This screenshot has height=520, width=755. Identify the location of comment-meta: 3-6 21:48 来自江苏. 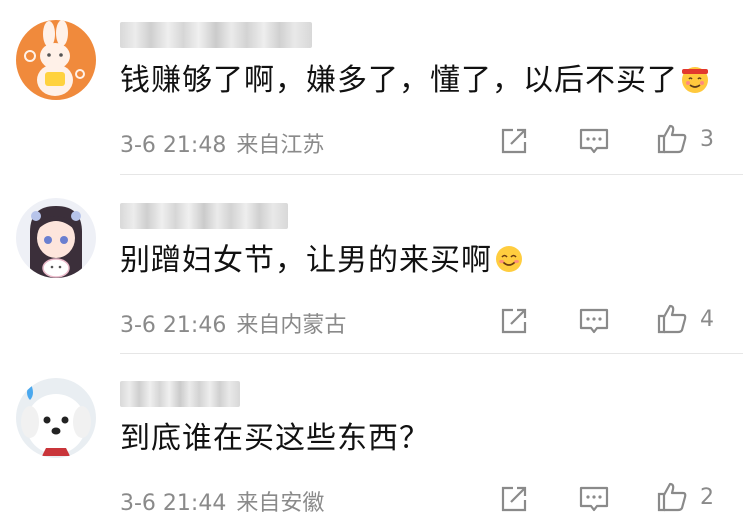
(222, 143).